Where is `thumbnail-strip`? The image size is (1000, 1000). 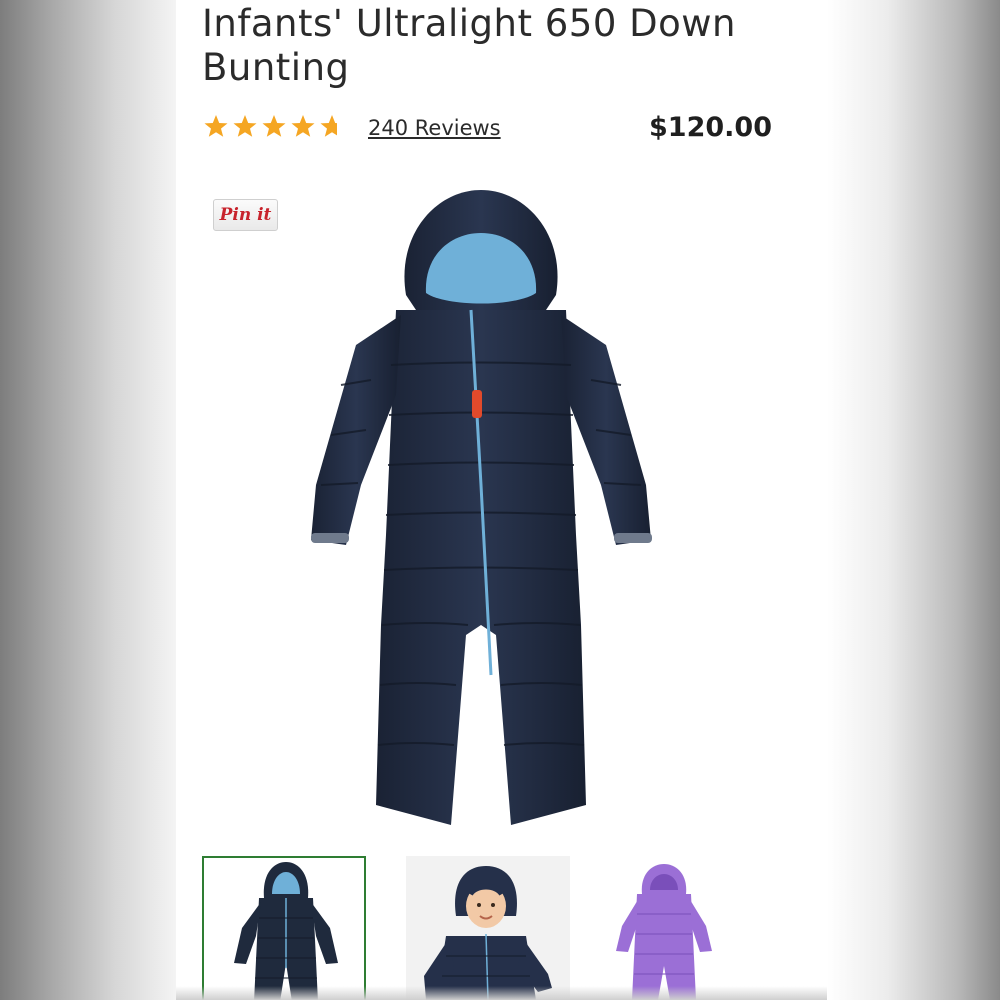
thumbnail-strip is located at coordinates (502, 928).